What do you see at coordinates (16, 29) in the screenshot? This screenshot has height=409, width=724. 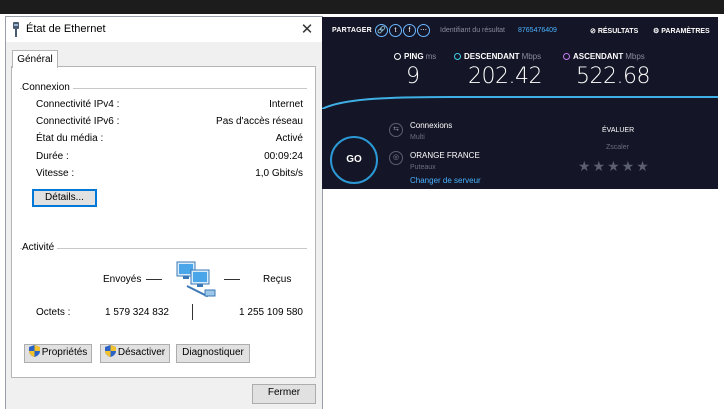 I see `ethernet-plug-icon` at bounding box center [16, 29].